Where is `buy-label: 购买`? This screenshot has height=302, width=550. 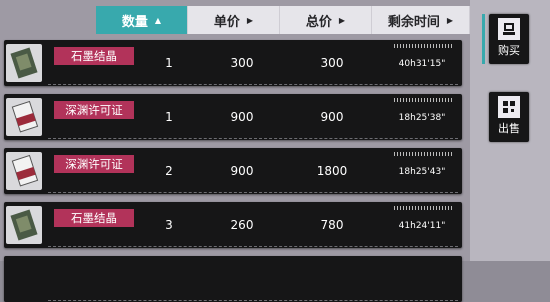
buy-label: 购买 is located at coordinates (509, 50).